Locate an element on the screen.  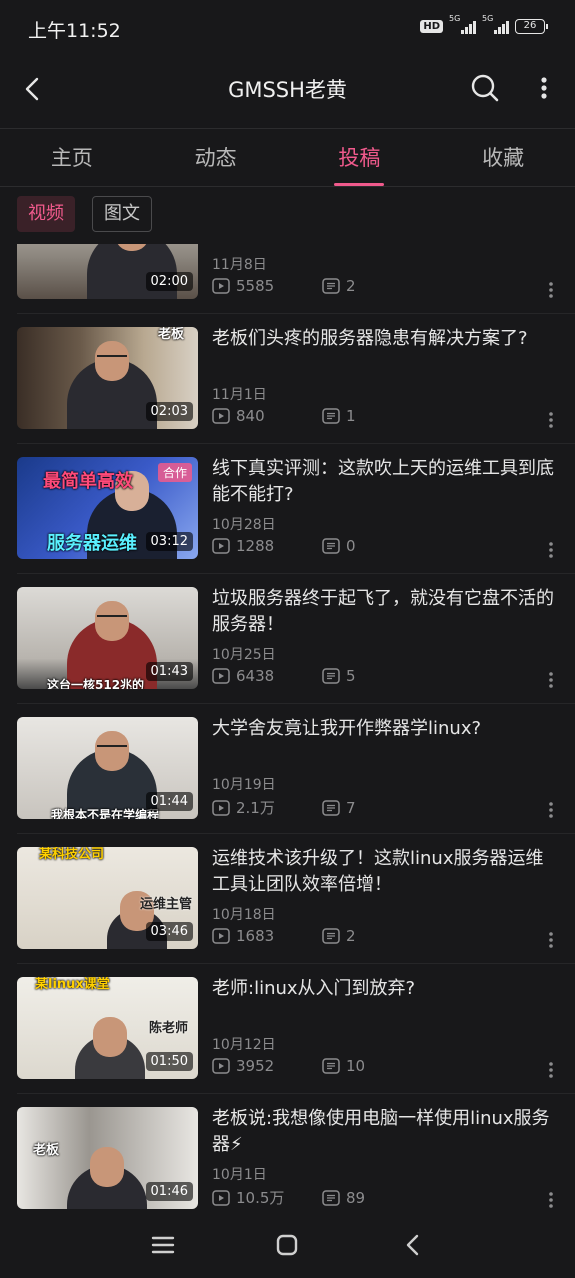
video-date: 10月12日 is located at coordinates (244, 1045).